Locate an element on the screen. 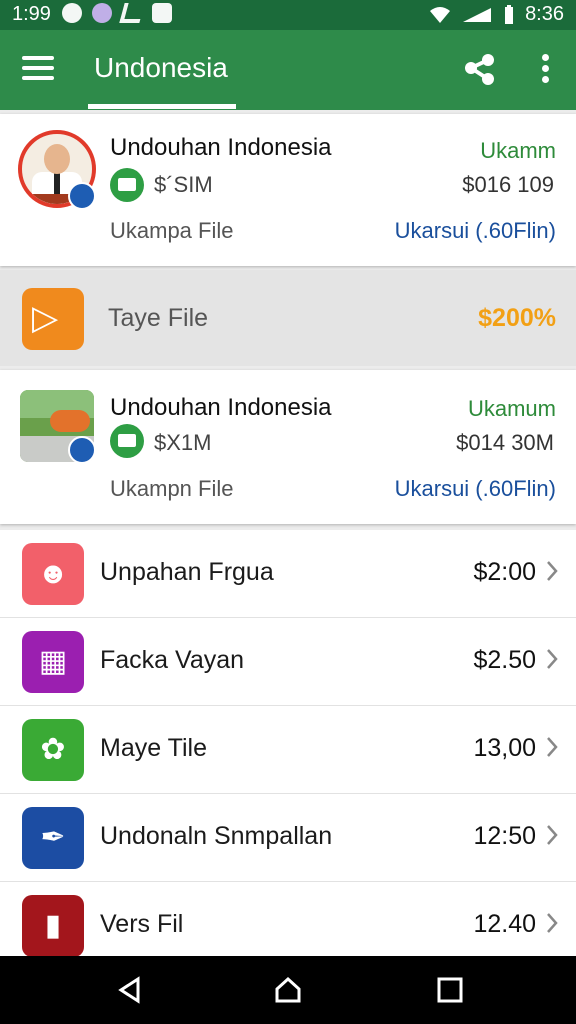 Image resolution: width=576 pixels, height=1024 pixels. door-icon: ▮ is located at coordinates (53, 925).